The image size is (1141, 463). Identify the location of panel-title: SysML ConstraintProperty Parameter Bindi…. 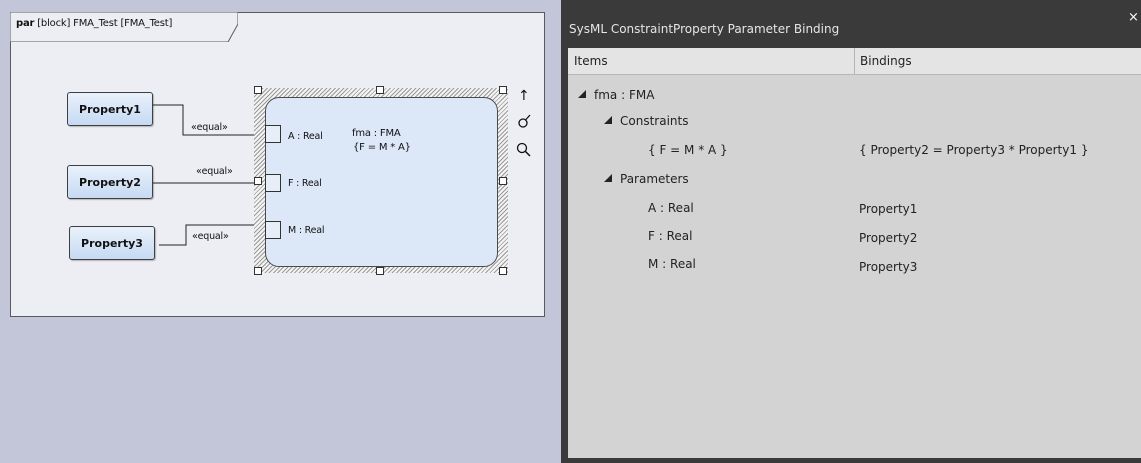
(704, 29).